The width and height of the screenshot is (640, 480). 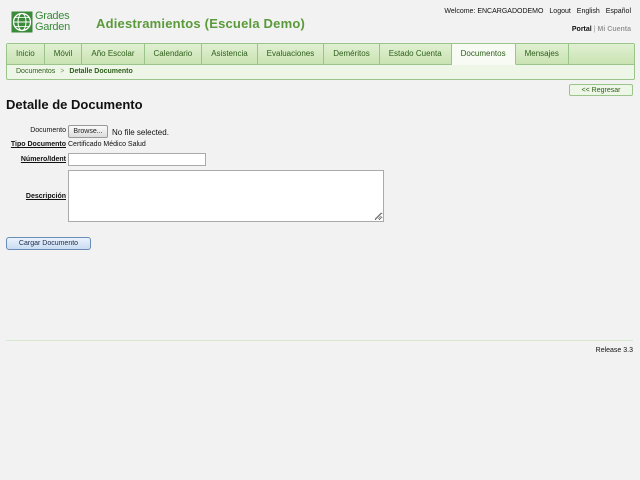 I want to click on tab-inicio: Inicio, so click(x=26, y=54).